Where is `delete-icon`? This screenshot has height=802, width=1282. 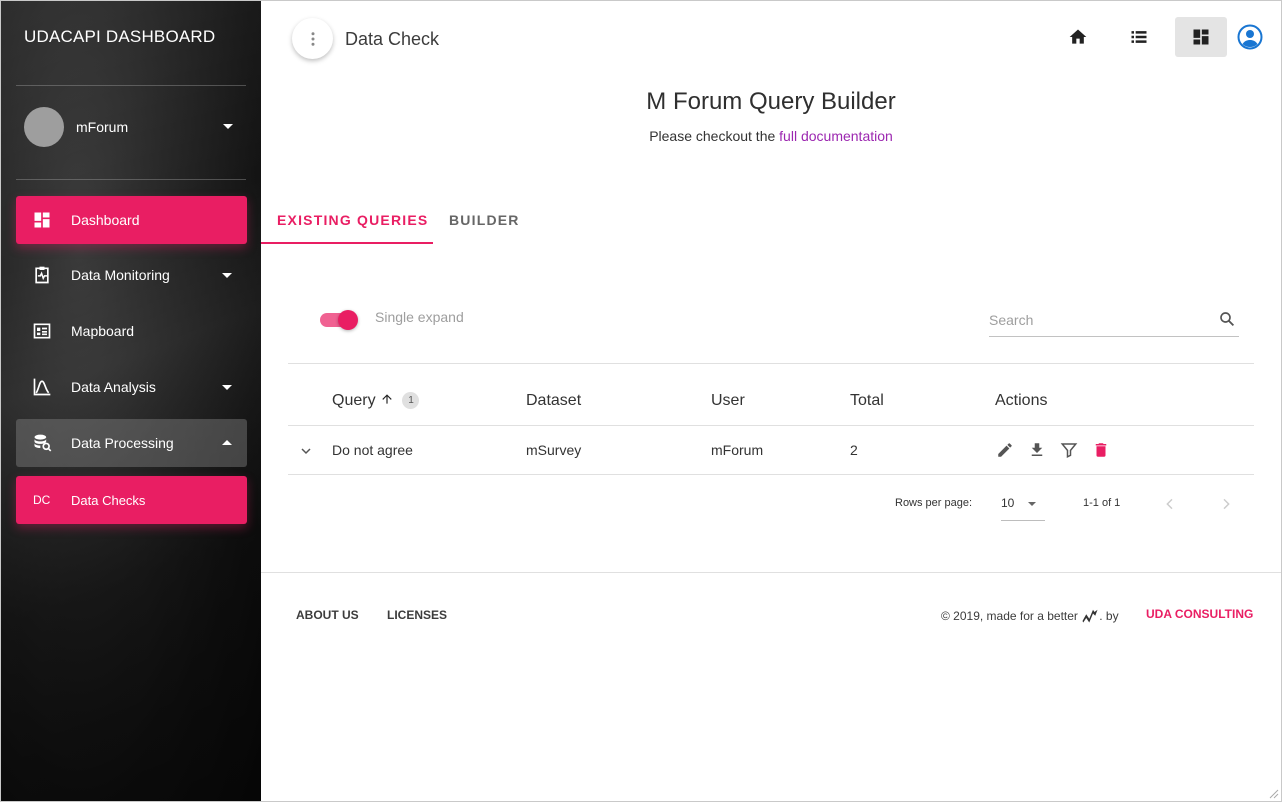
delete-icon is located at coordinates (1101, 450).